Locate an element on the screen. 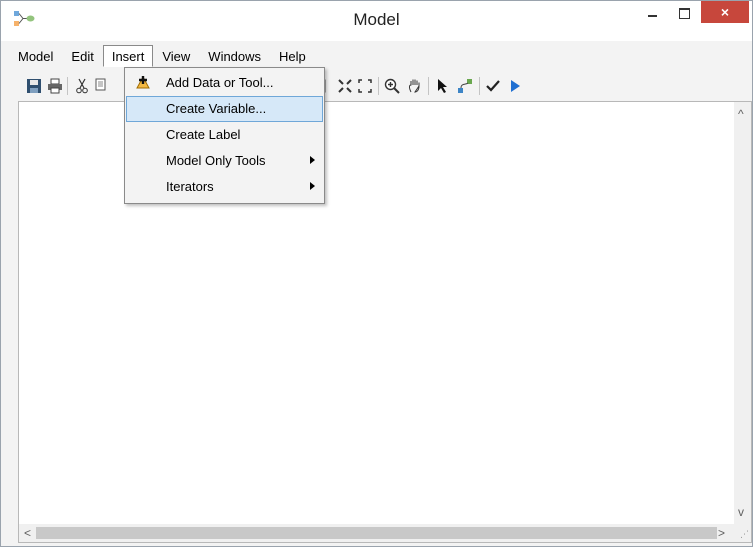  resize-grip: ⋰ is located at coordinates (744, 534).